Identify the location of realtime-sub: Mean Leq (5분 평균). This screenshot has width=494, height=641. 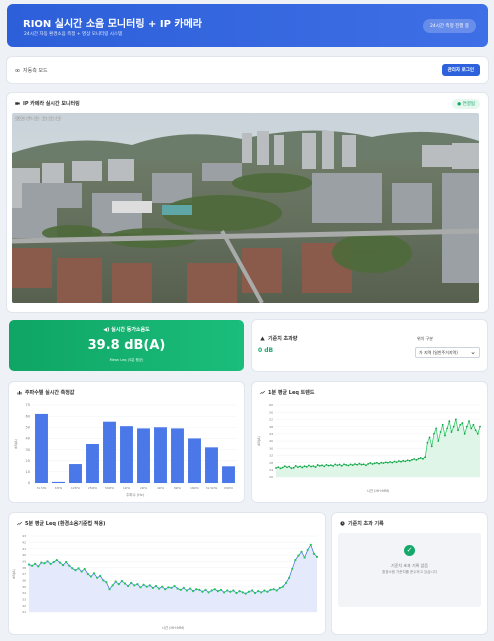
(126, 360).